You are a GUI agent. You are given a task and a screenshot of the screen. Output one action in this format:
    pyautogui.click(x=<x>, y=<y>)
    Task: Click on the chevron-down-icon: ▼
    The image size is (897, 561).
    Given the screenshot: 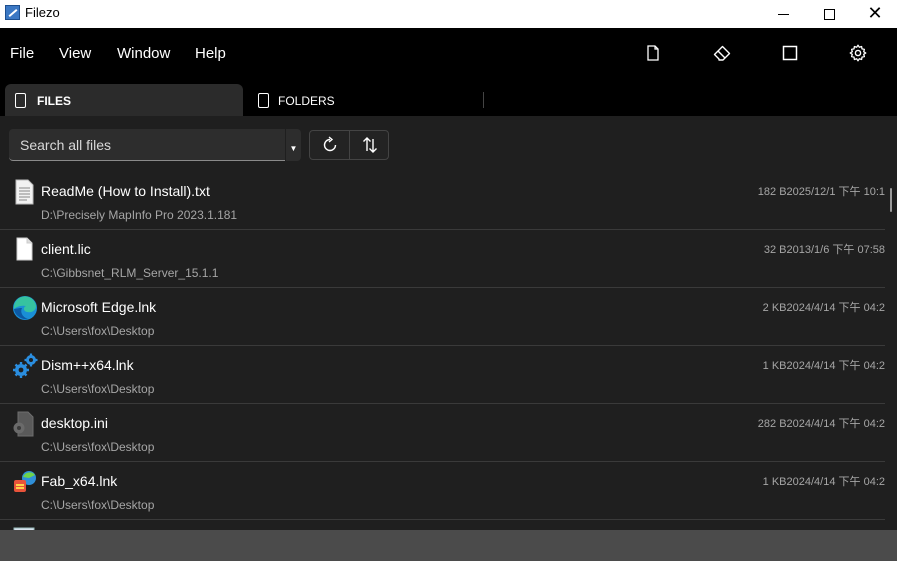 What is the action you would take?
    pyautogui.click(x=293, y=148)
    